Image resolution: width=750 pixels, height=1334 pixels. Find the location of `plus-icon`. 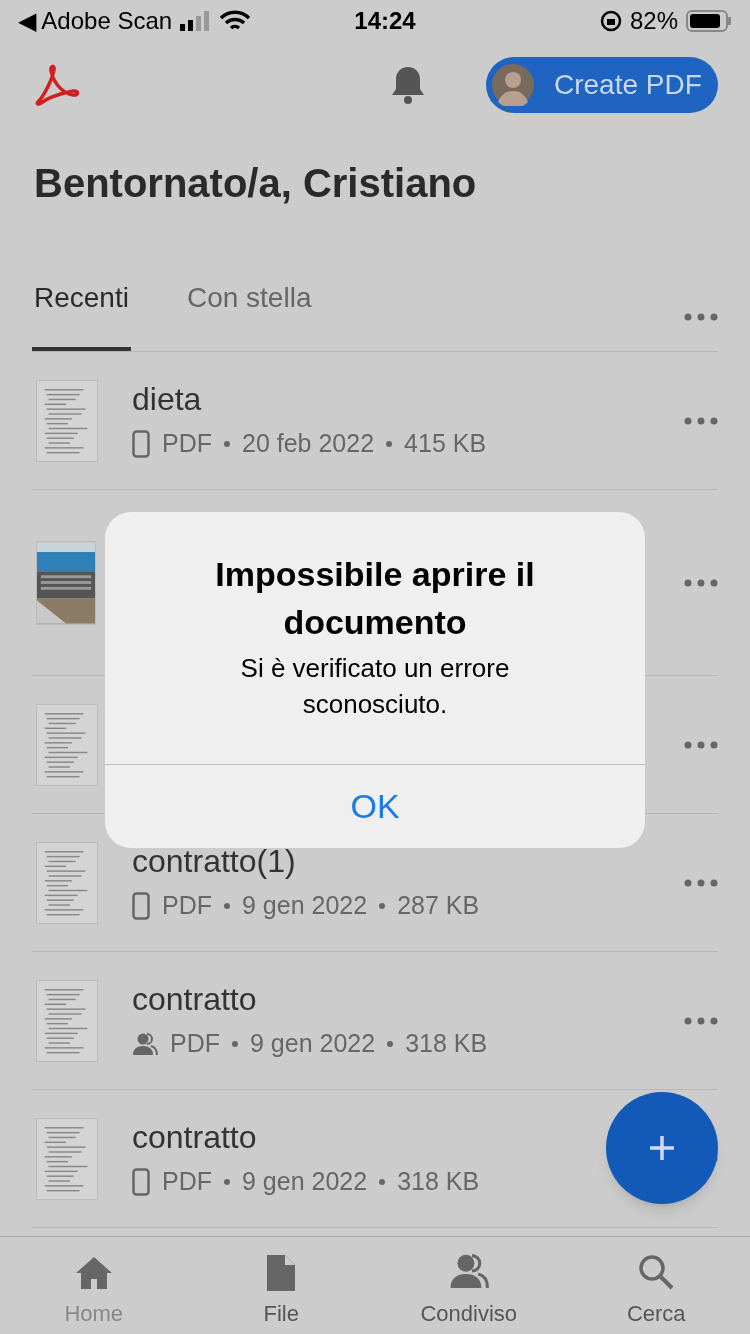

plus-icon is located at coordinates (662, 1148).